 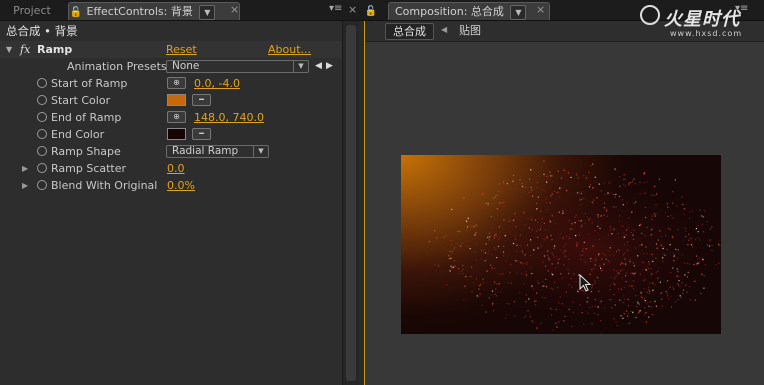 What do you see at coordinates (181, 185) in the screenshot?
I see `blend-value: 0.0%` at bounding box center [181, 185].